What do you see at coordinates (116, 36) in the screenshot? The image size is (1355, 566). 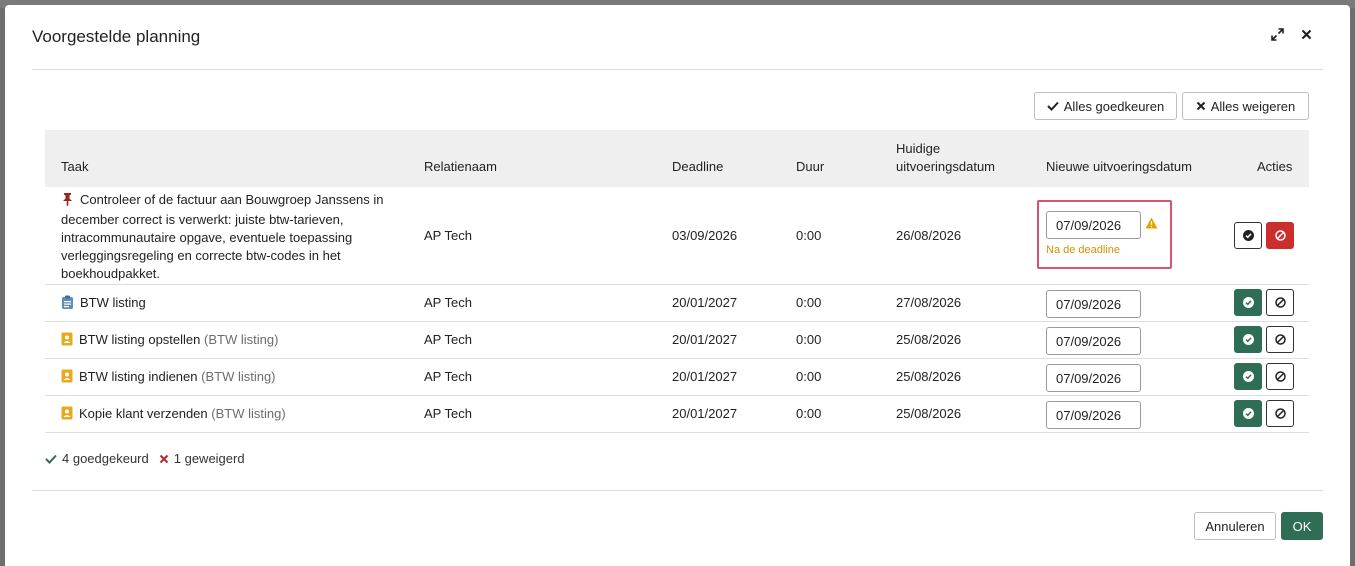 I see `dialog-title: Voorgestelde planning` at bounding box center [116, 36].